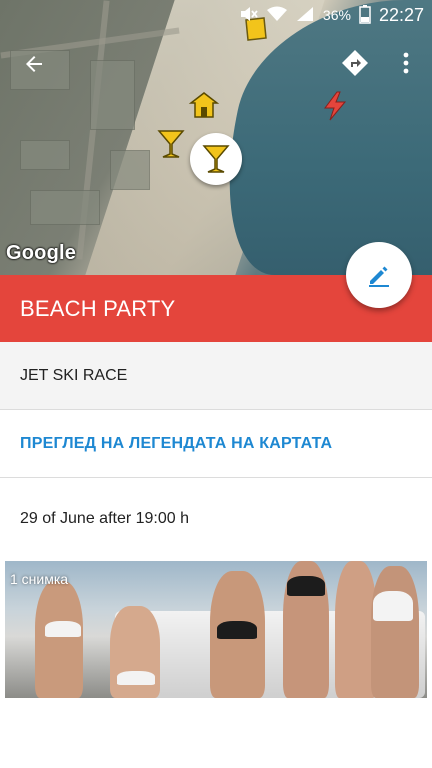 The image size is (432, 768). What do you see at coordinates (216, 519) in the screenshot?
I see `place-description-row: 29 of June after 19:00 h` at bounding box center [216, 519].